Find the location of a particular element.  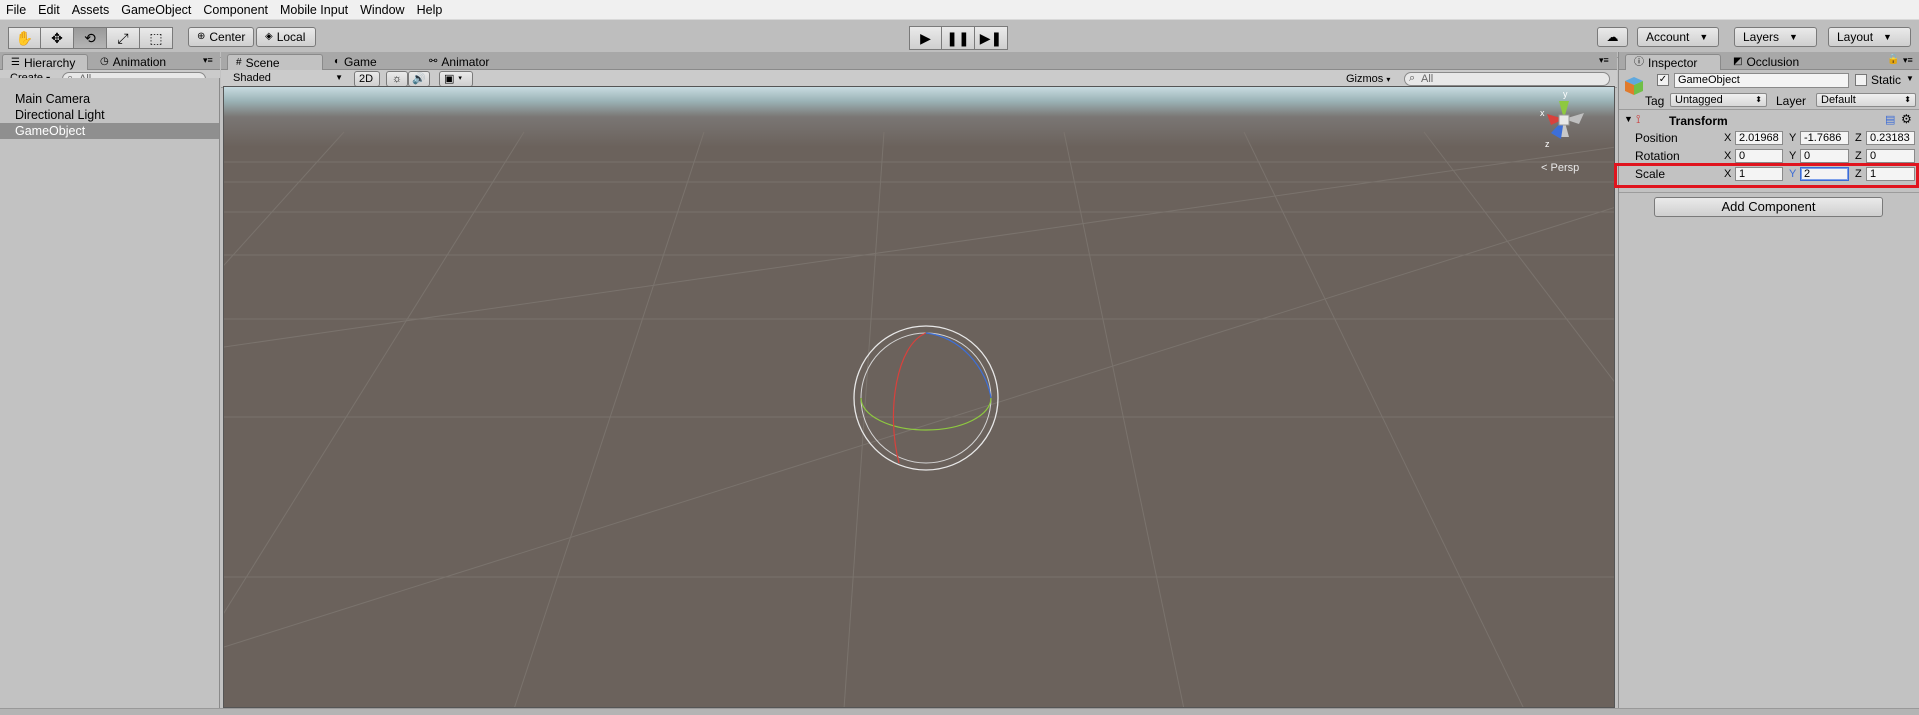

tab-animator: ⚯ Animator is located at coordinates (469, 62).